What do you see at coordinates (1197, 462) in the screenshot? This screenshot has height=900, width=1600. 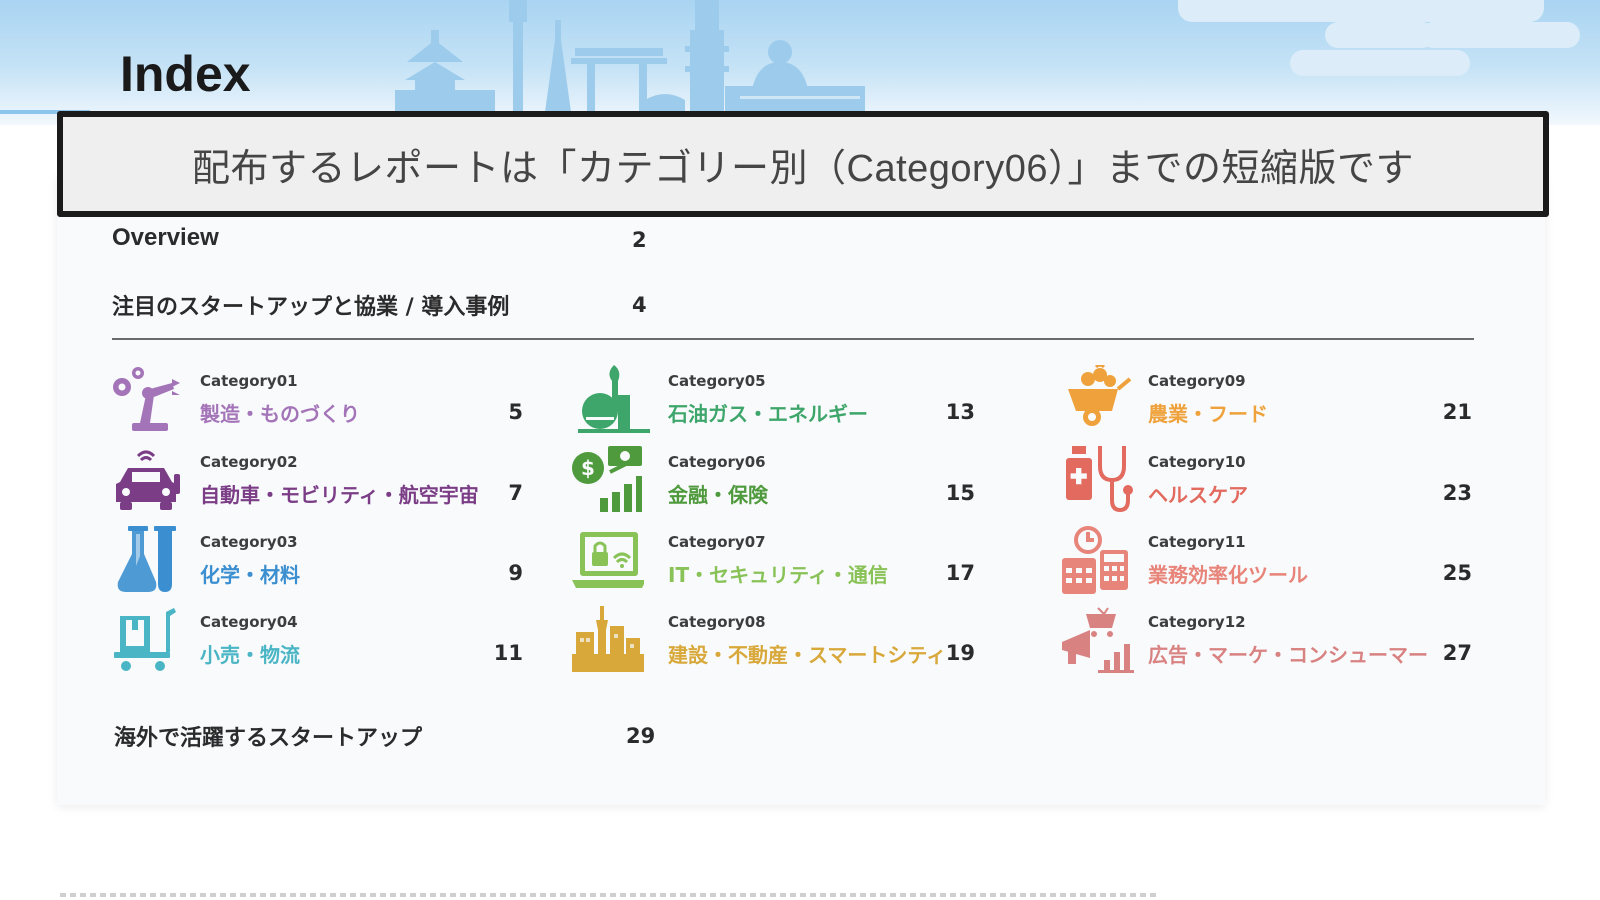 I see `category-code: Category10` at bounding box center [1197, 462].